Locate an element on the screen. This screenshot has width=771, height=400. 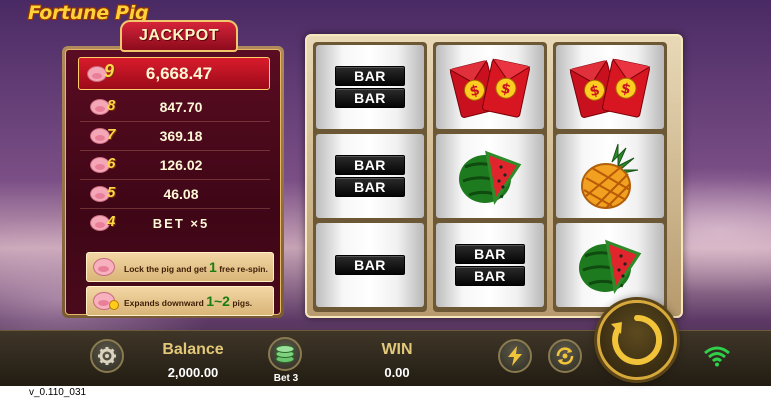
bet-value: 3 is located at coordinates (295, 378).